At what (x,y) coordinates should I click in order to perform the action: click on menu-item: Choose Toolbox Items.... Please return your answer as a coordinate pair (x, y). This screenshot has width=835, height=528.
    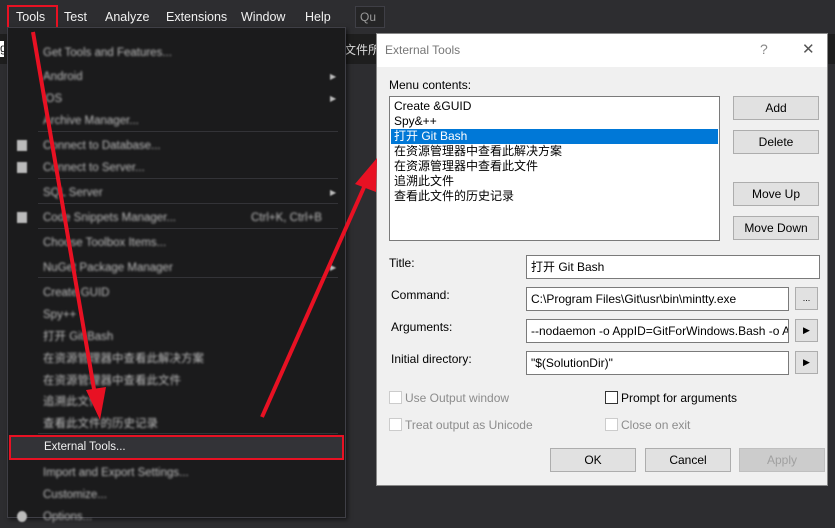
    Looking at the image, I should click on (176, 243).